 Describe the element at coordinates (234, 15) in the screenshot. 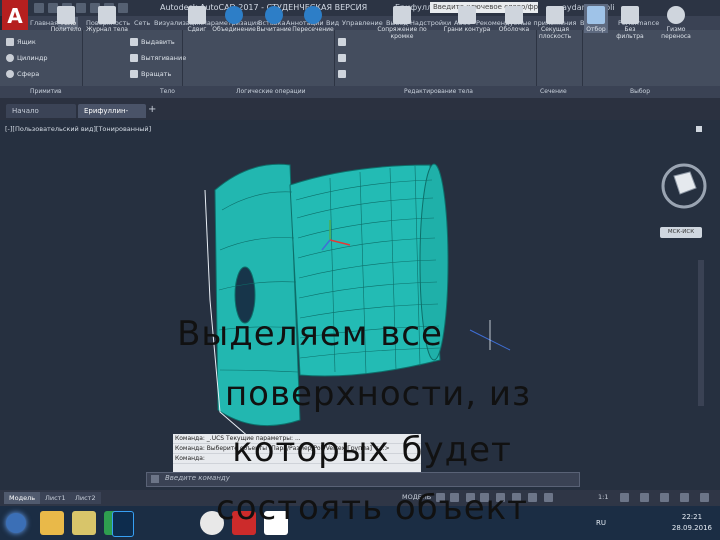

I see `union-icon` at that location.